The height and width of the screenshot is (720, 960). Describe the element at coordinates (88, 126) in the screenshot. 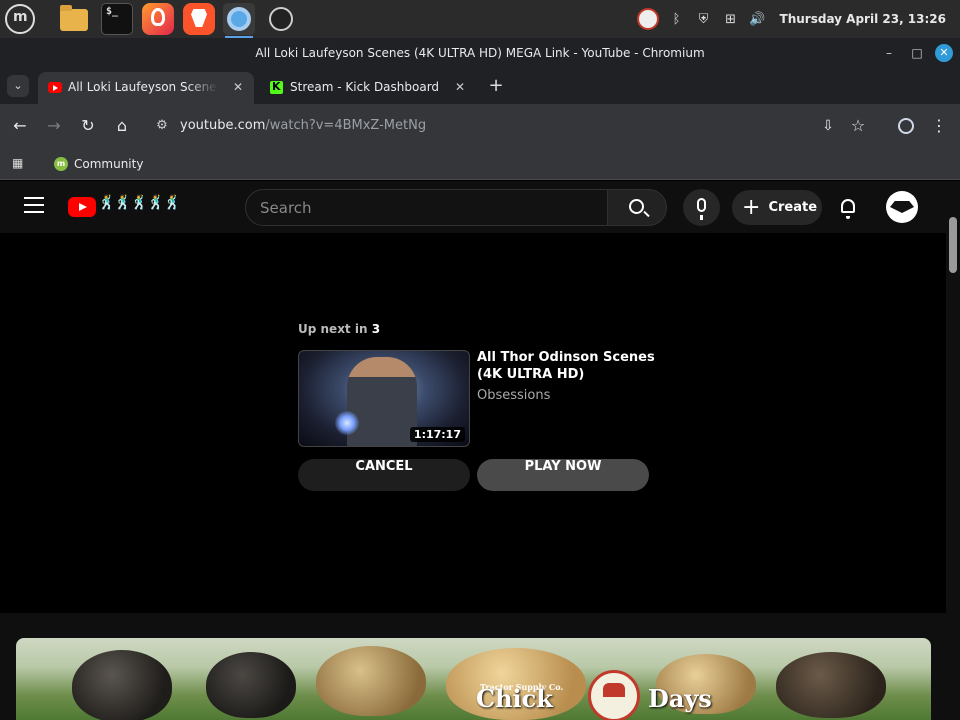

I see `reload-icon: ↻` at that location.